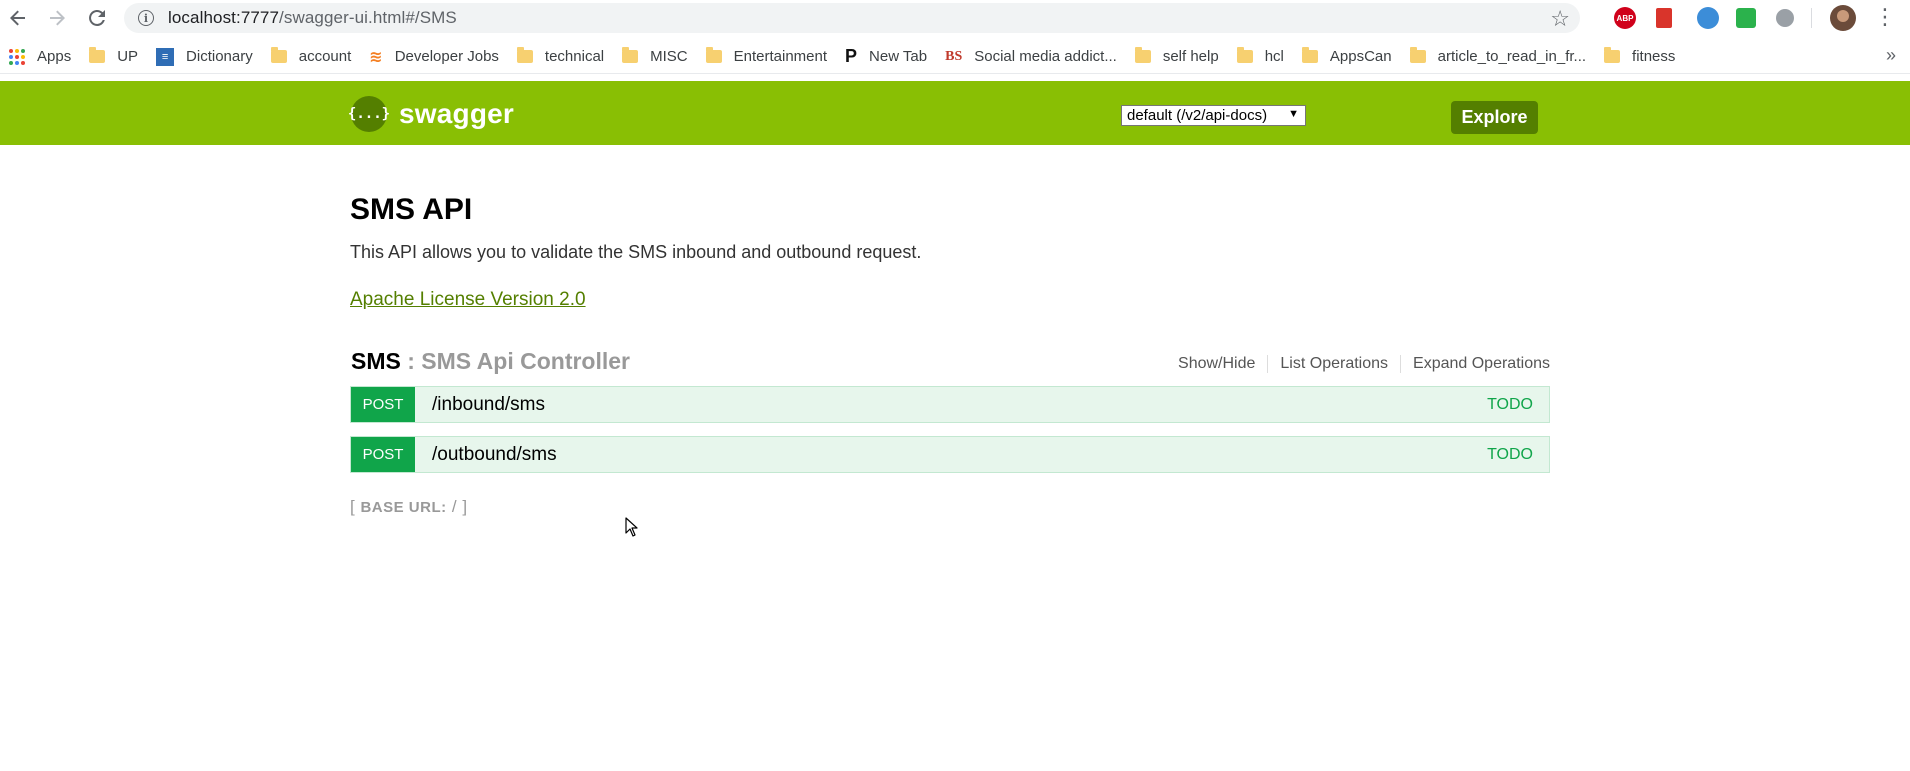 The height and width of the screenshot is (771, 1910). I want to click on arrow-right-icon, so click(57, 18).